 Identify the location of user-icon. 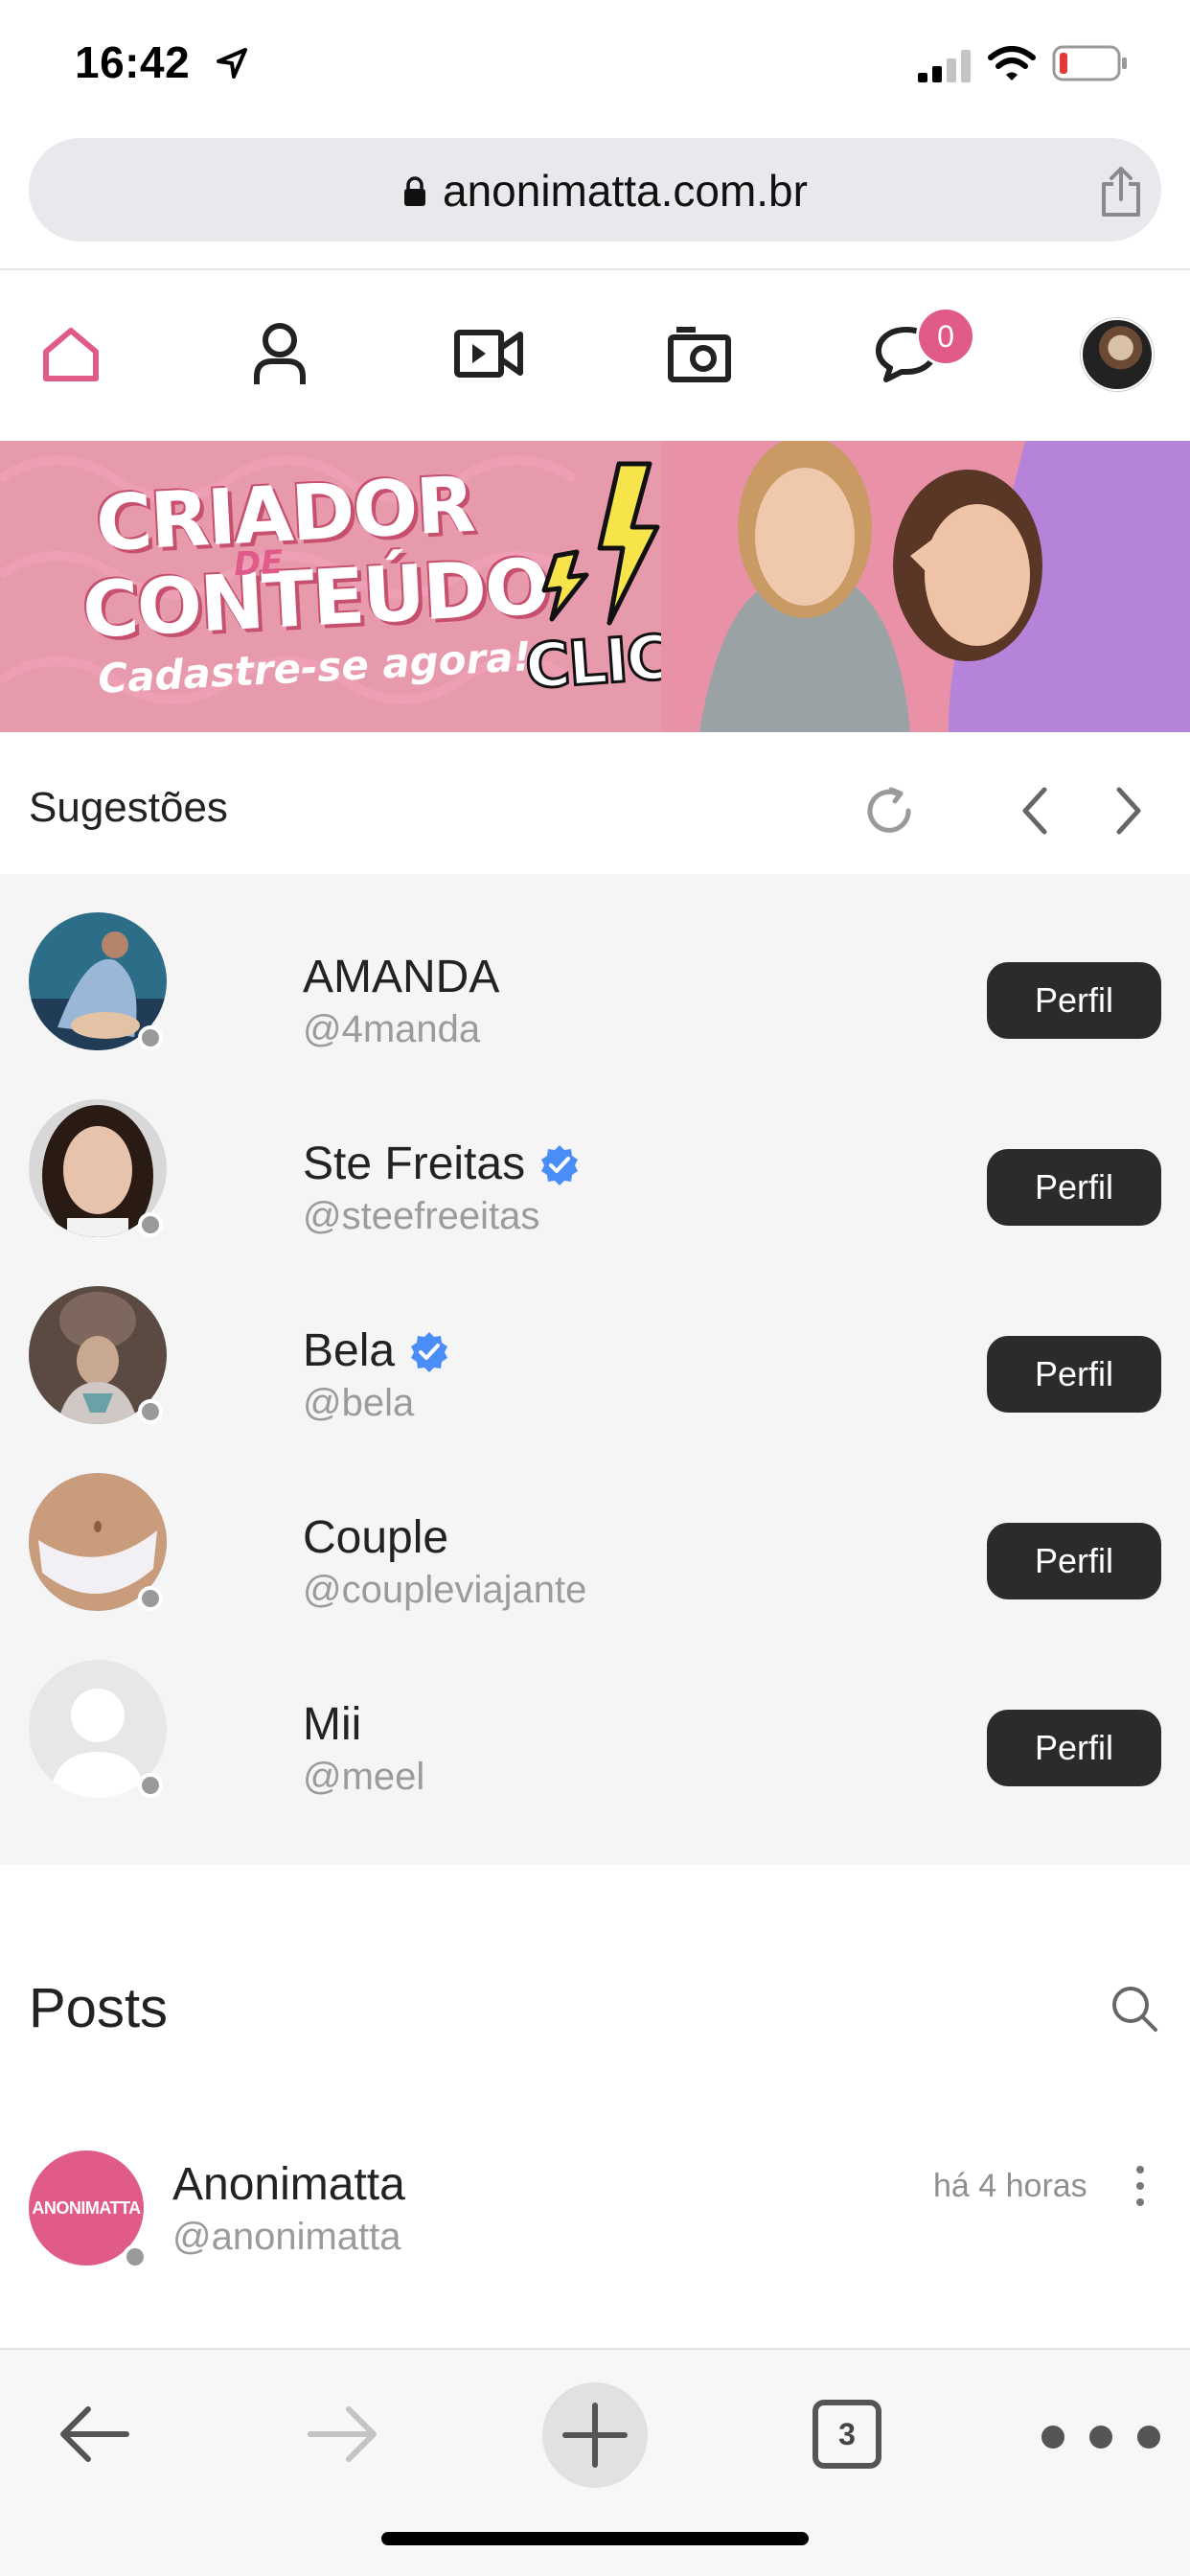
(280, 353).